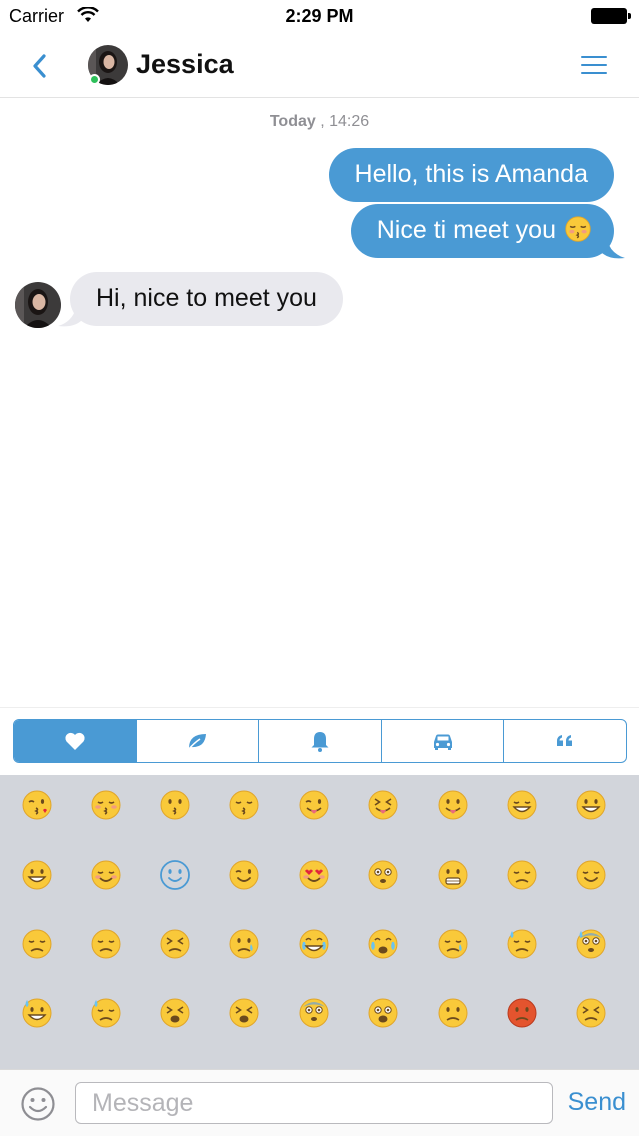 The height and width of the screenshot is (1136, 639). Describe the element at coordinates (522, 1013) in the screenshot. I see `pouting-face-emoji-icon` at that location.